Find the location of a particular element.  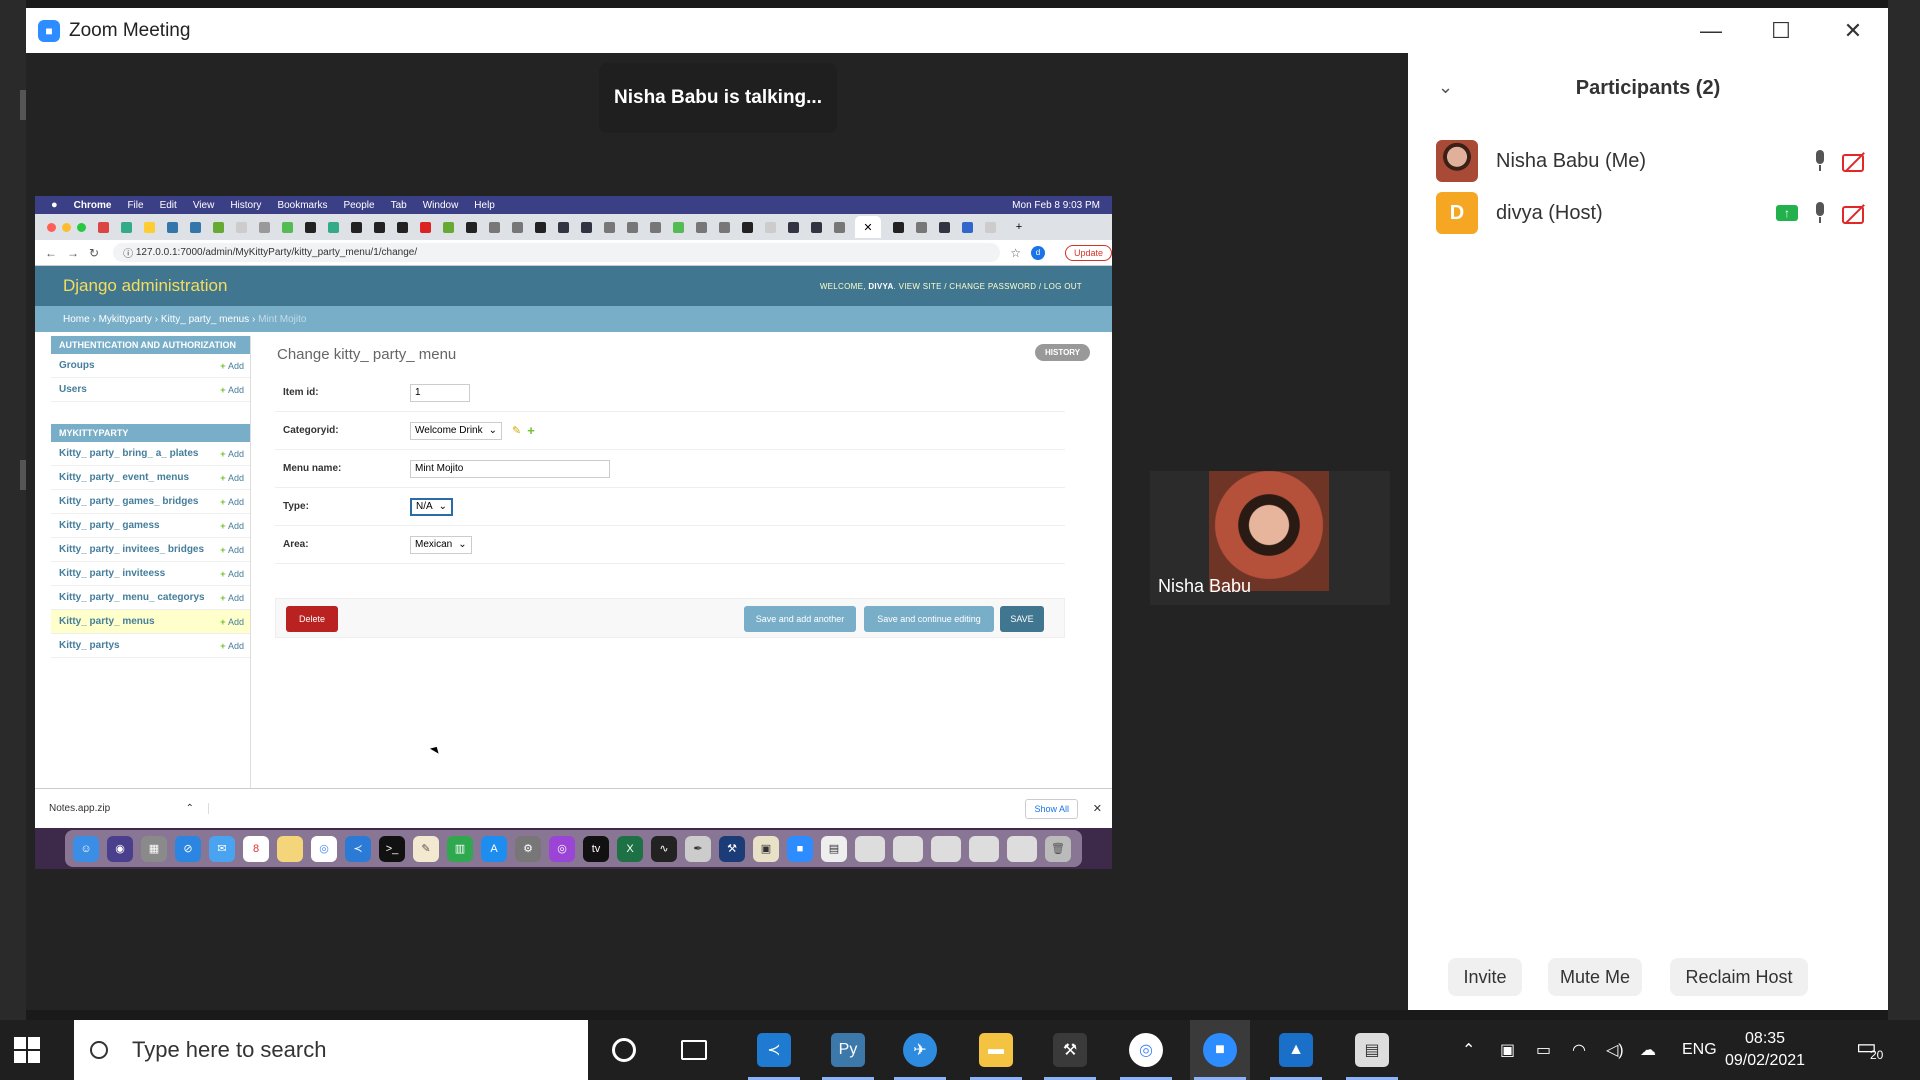

chrome-icon: ◎ is located at coordinates (324, 848).